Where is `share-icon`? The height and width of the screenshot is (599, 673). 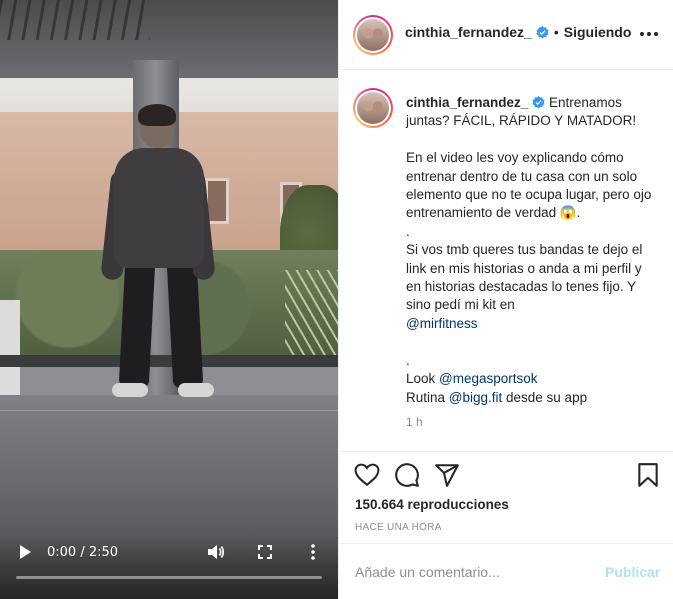 share-icon is located at coordinates (447, 475).